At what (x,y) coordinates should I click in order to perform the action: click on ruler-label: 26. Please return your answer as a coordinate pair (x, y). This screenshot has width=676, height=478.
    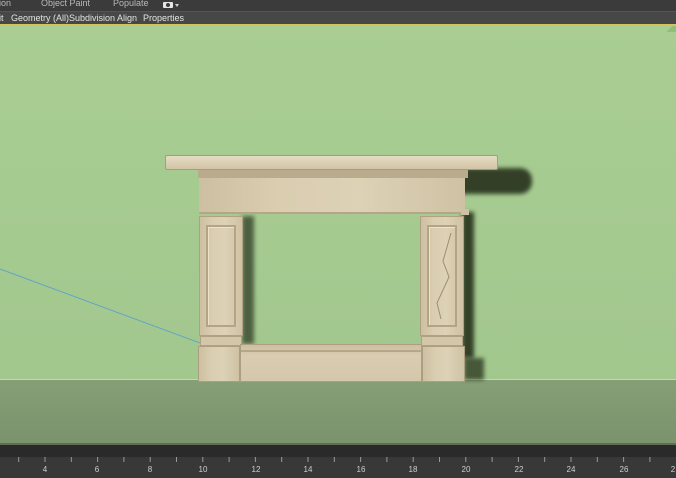
    Looking at the image, I should click on (624, 469).